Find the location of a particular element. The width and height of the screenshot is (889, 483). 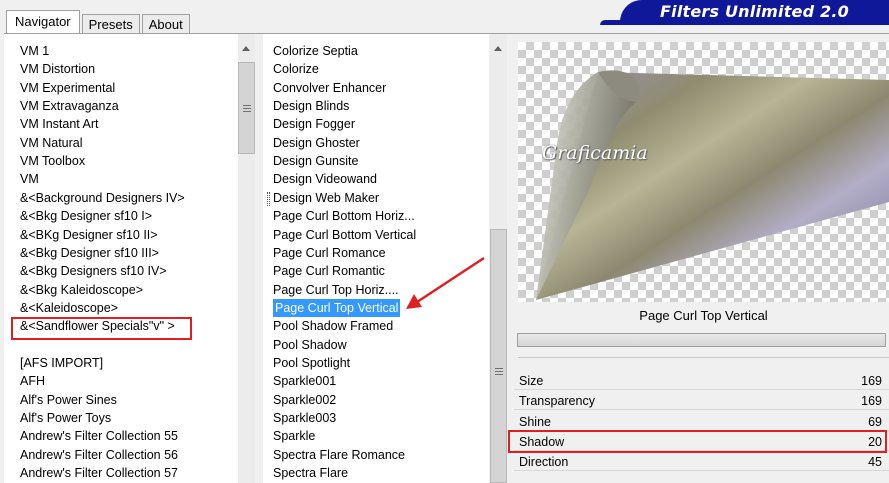

filter-item: Pool Shadow is located at coordinates (310, 345).